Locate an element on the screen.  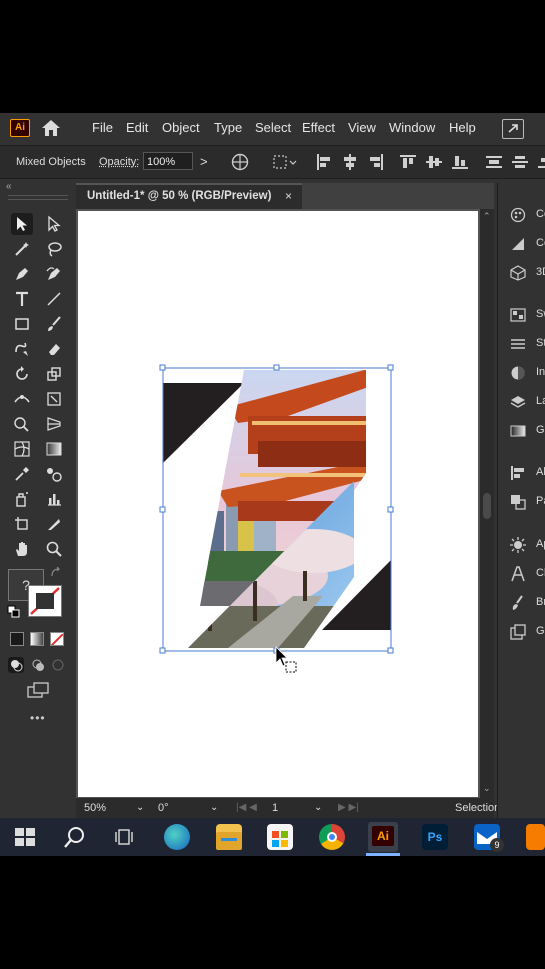
gradient-tool is located at coordinates (54, 449).